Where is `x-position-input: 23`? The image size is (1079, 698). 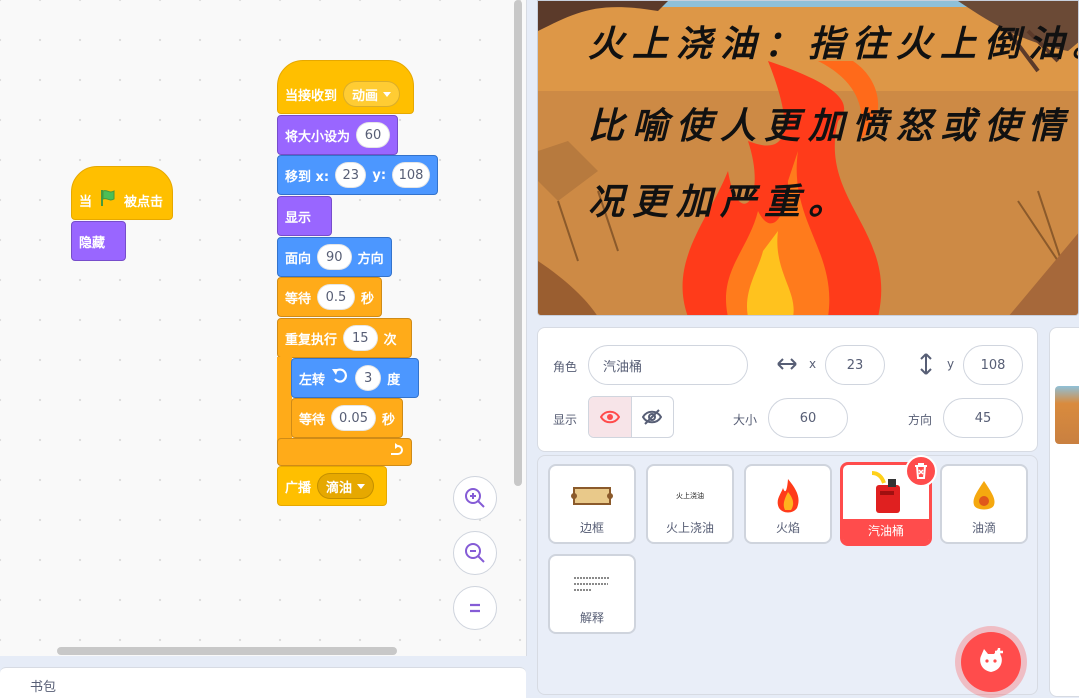 x-position-input: 23 is located at coordinates (855, 365).